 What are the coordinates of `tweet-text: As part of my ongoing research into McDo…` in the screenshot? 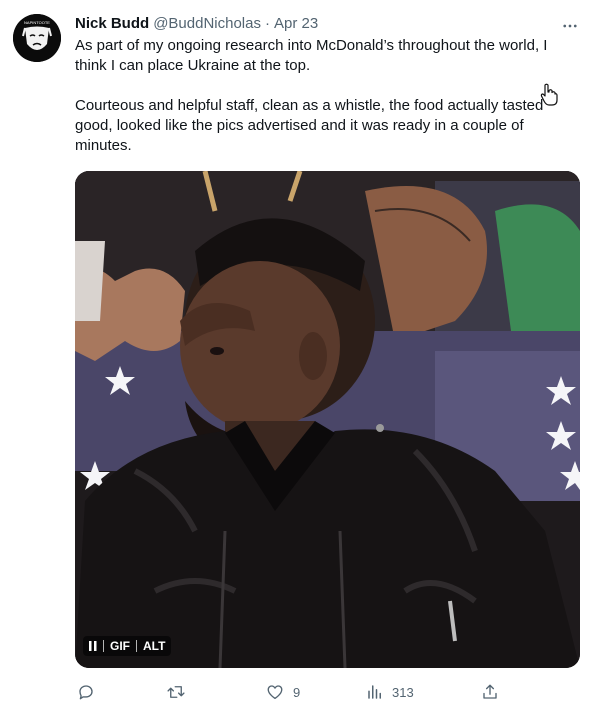 It's located at (320, 96).